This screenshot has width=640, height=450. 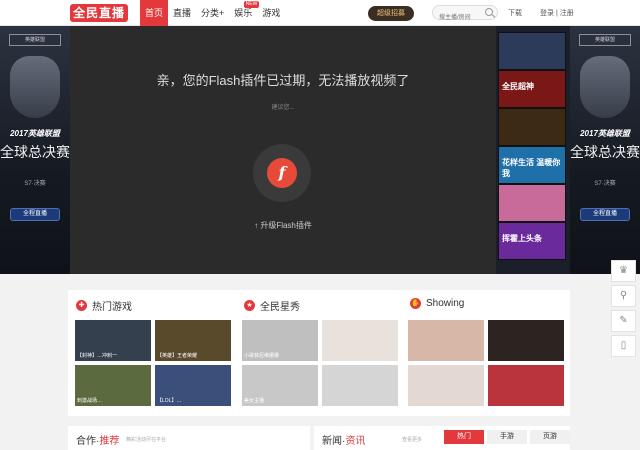 I want to click on card-caption: 【英雄】王者荣耀, so click(x=177, y=356).